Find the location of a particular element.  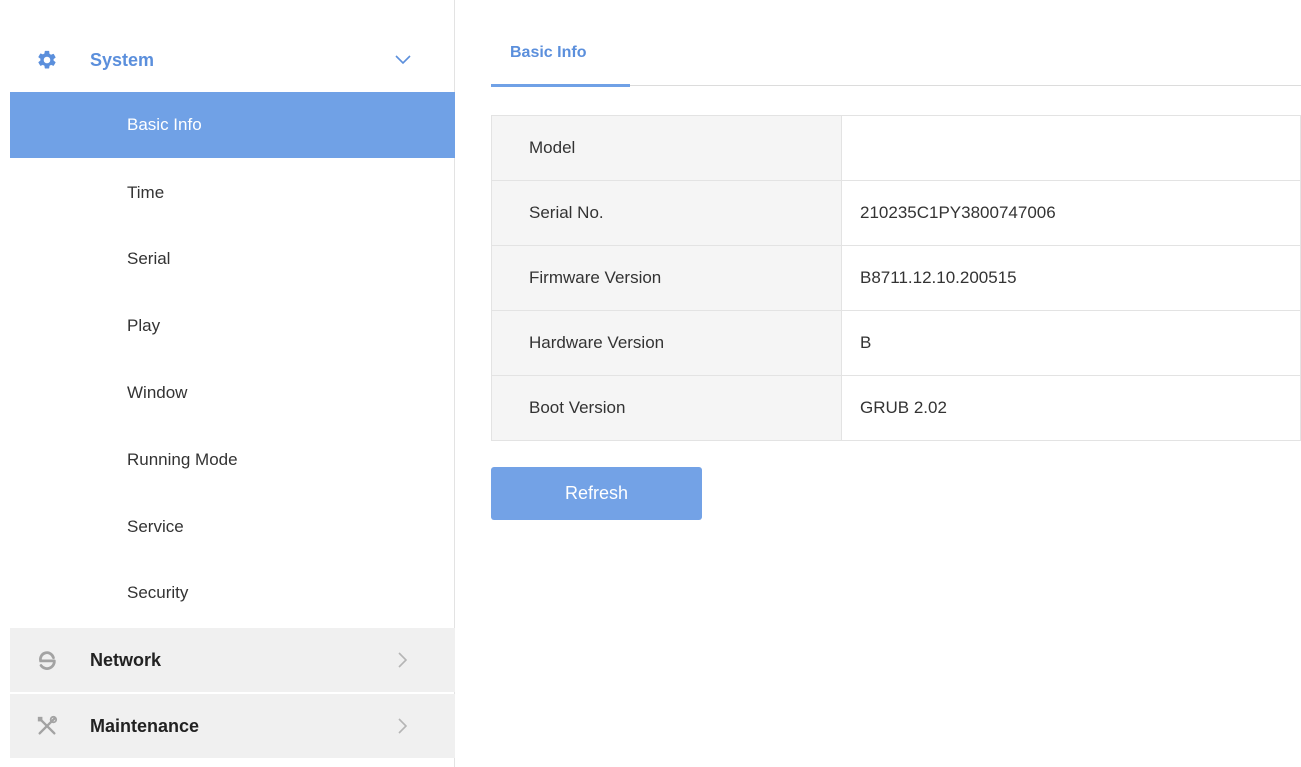

sidebar-group-system-label: System is located at coordinates (122, 59).